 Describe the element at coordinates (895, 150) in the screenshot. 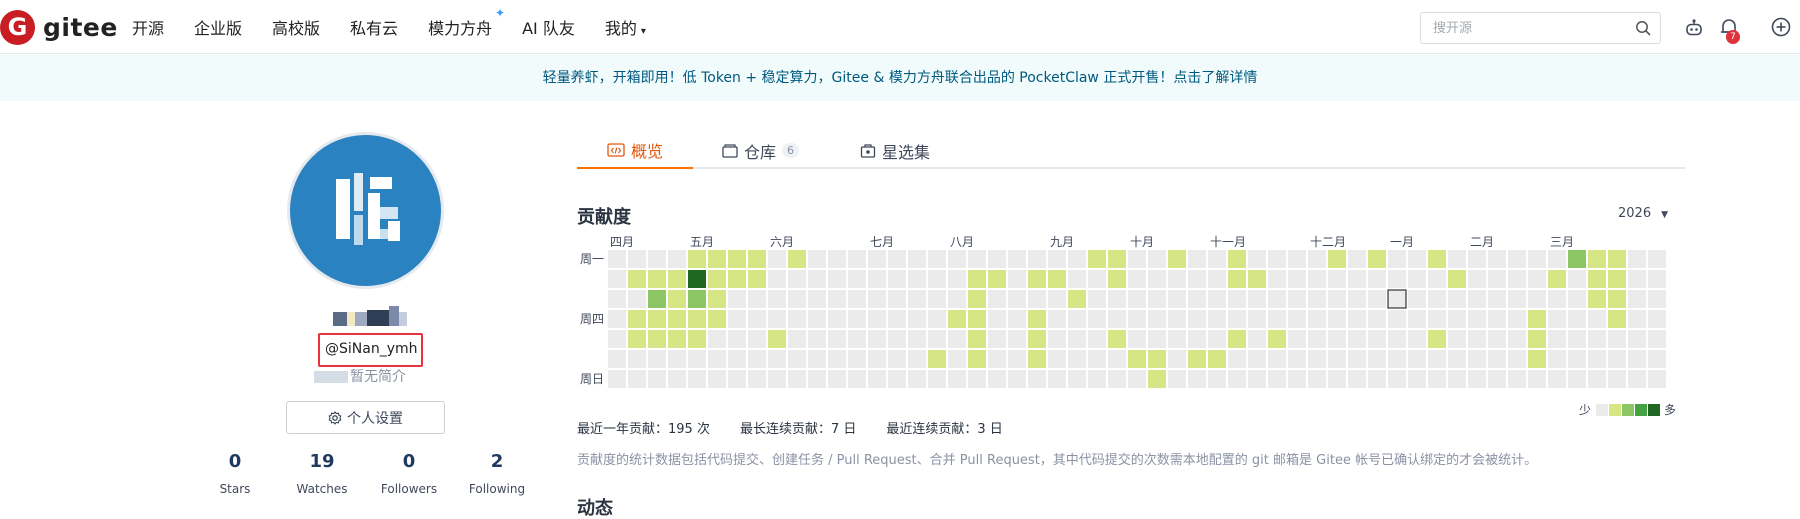

I see `tab-star-collections: 星选集` at that location.